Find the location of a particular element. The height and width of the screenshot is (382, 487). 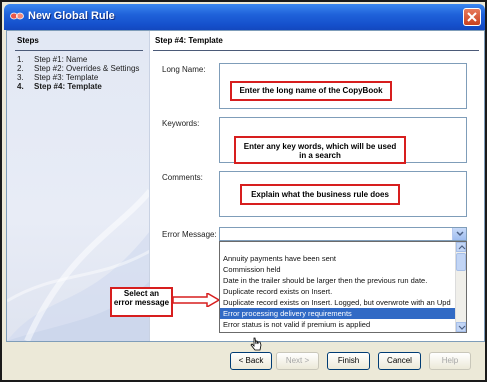

scroll-down-button is located at coordinates (461, 327).